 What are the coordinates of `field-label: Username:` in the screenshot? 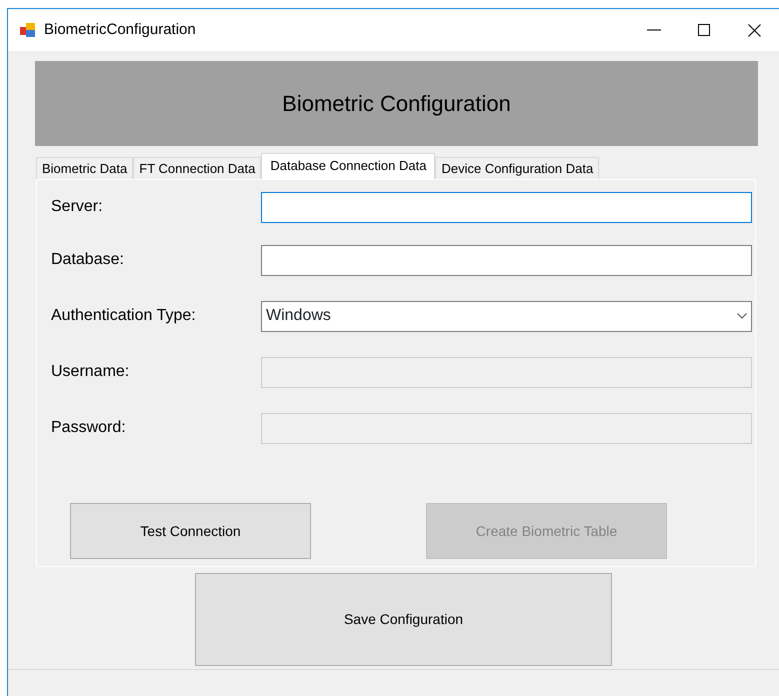 It's located at (90, 372).